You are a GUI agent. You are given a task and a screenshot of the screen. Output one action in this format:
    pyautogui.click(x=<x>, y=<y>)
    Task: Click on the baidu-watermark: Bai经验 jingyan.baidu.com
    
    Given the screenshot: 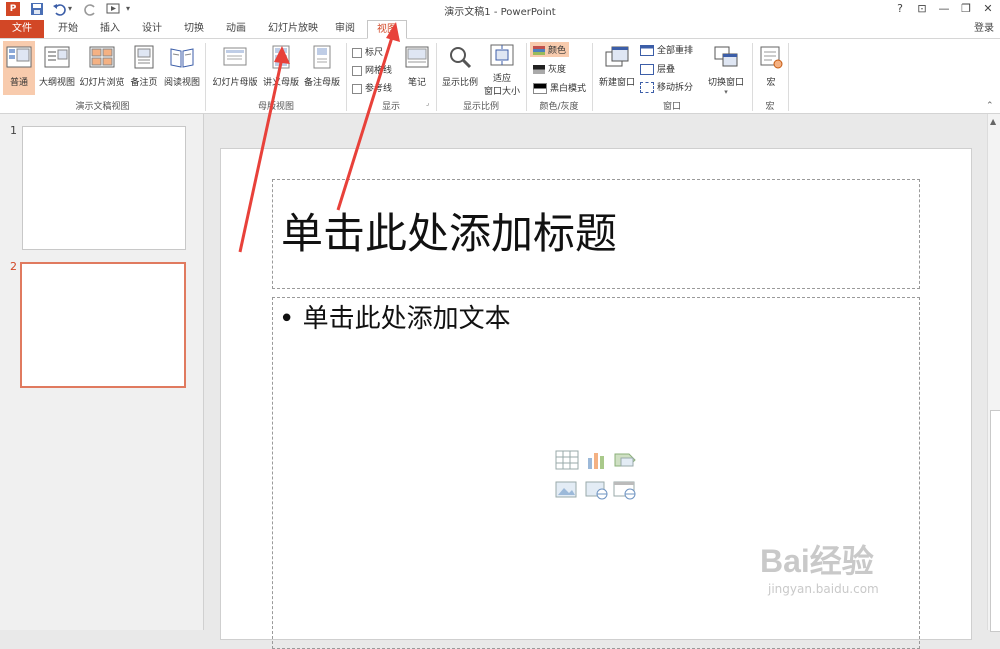 What is the action you would take?
    pyautogui.click(x=860, y=570)
    